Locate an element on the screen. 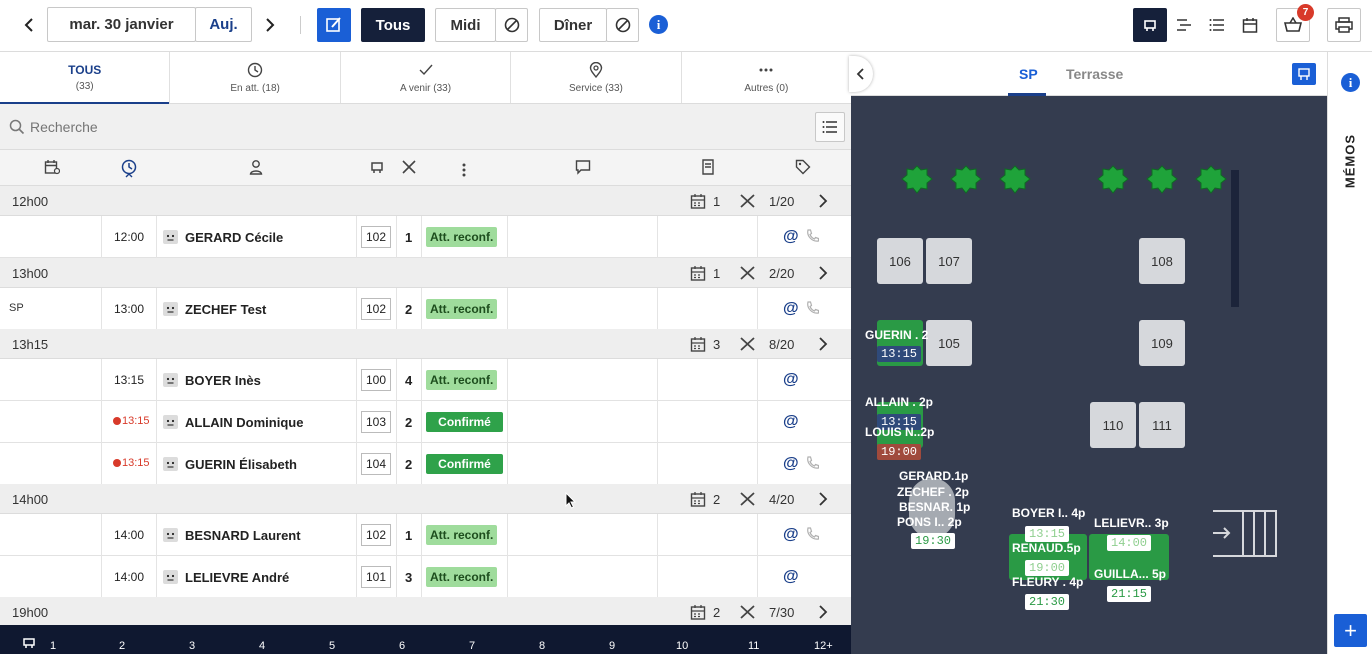 The width and height of the screenshot is (1372, 654). print-button is located at coordinates (1344, 25).